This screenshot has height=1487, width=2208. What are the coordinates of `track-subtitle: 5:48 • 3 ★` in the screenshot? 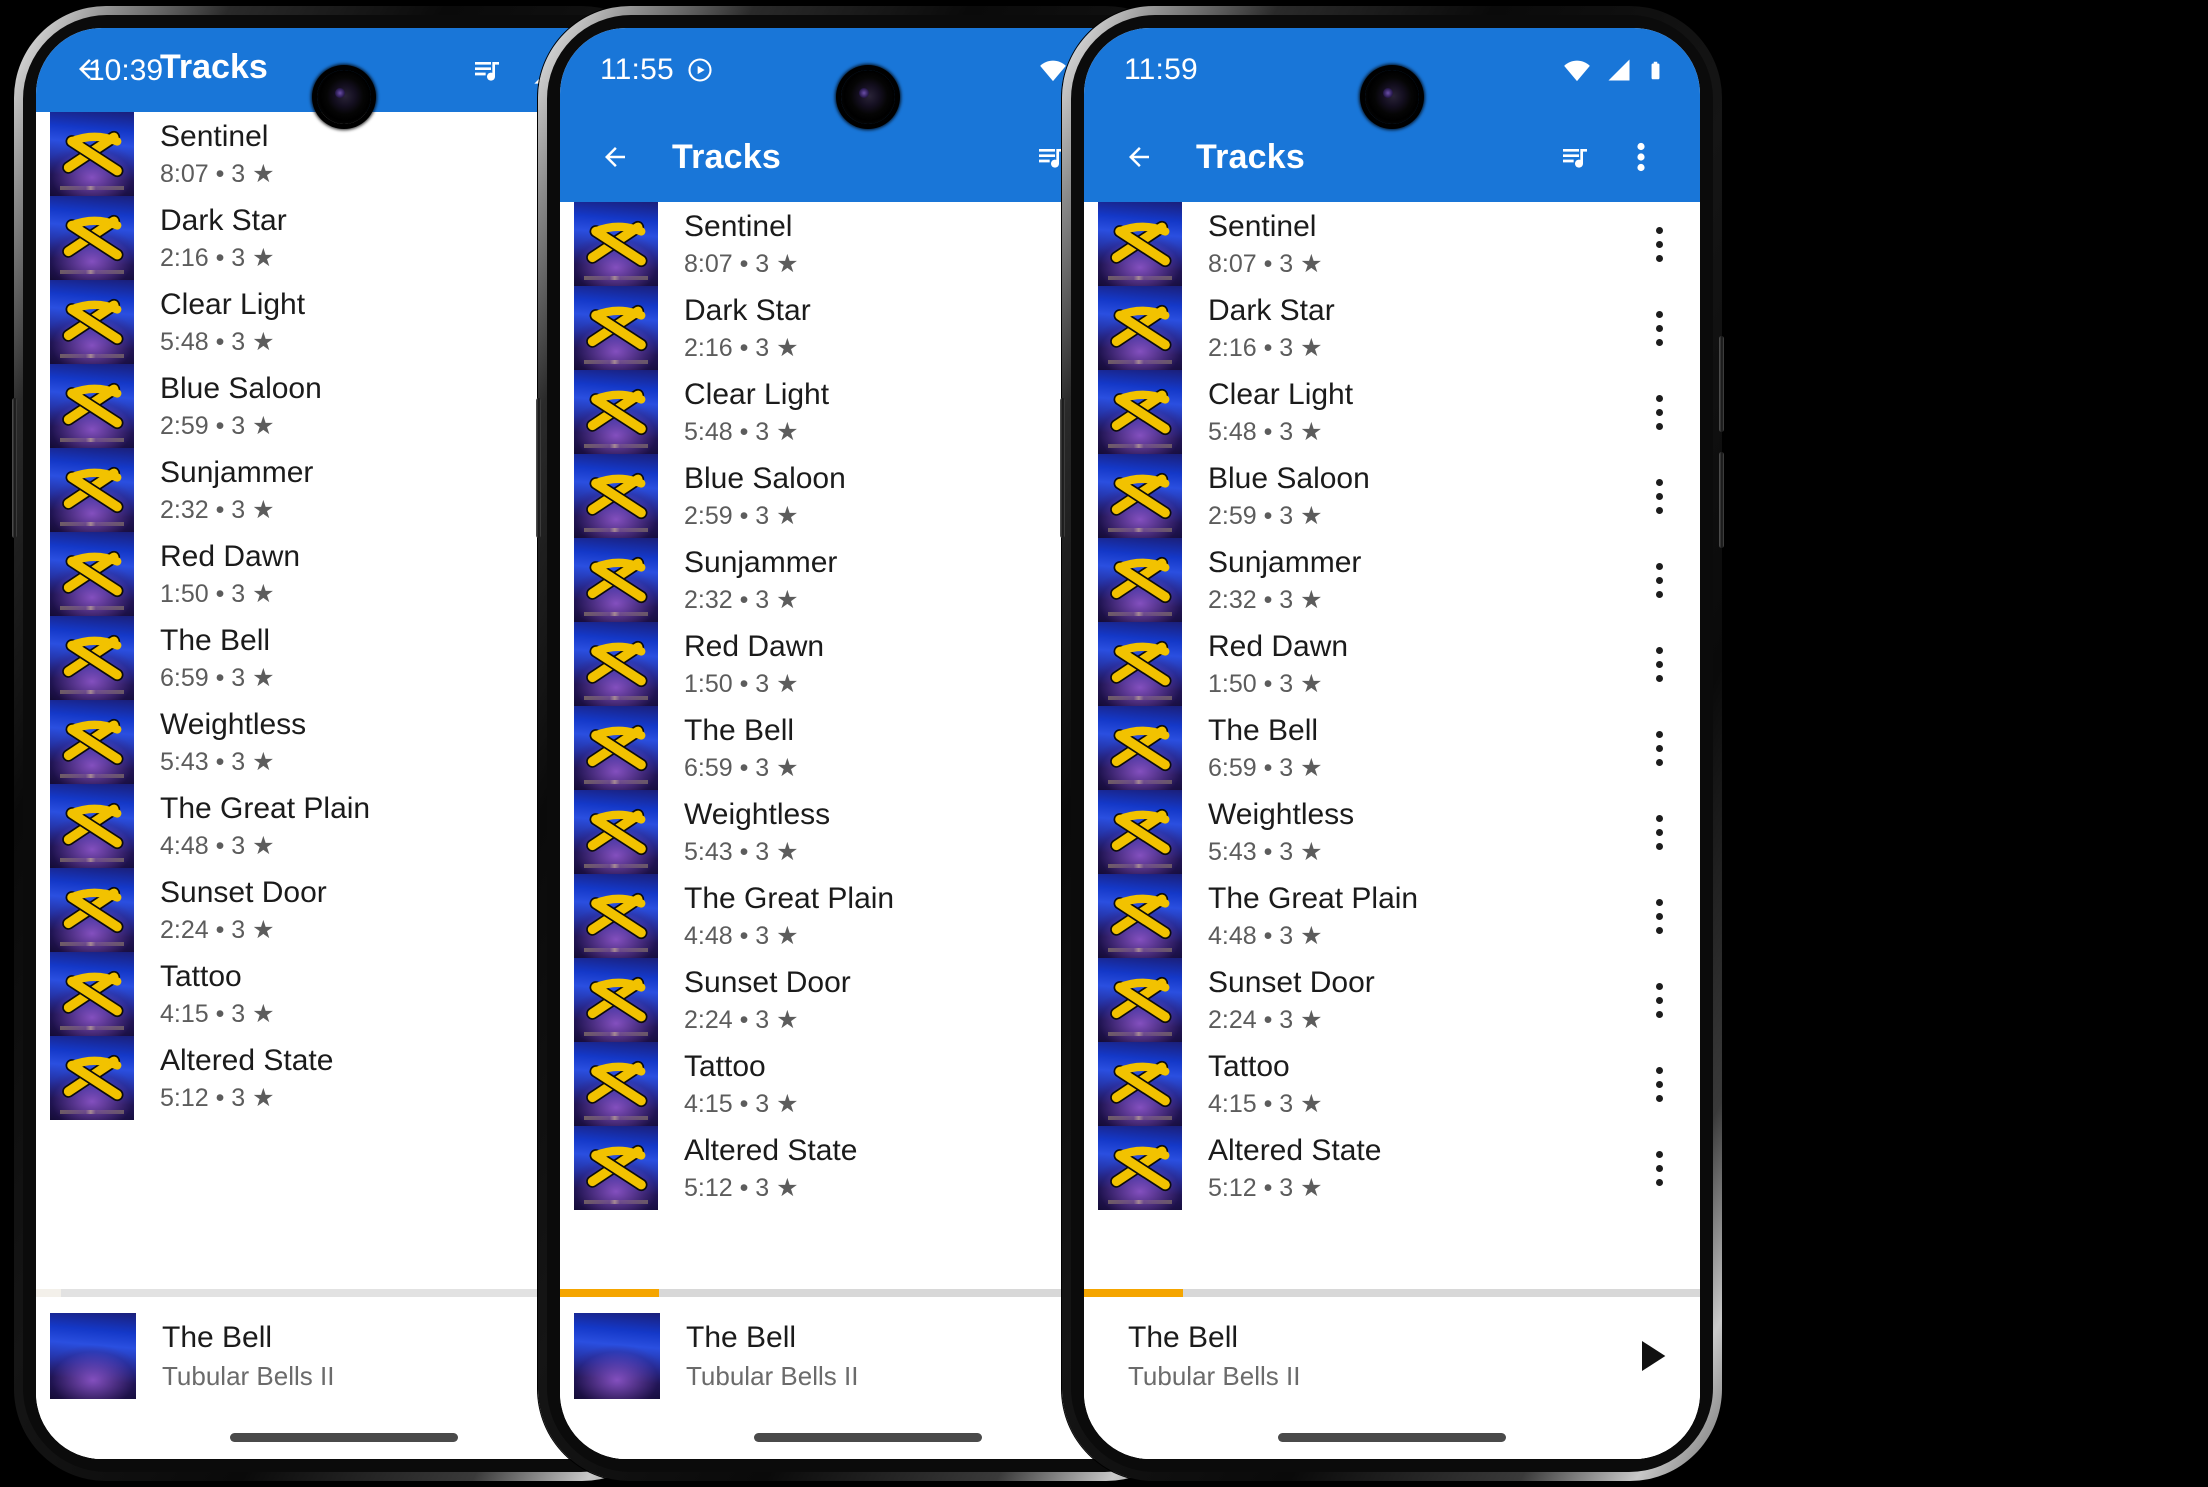 It's located at (741, 432).